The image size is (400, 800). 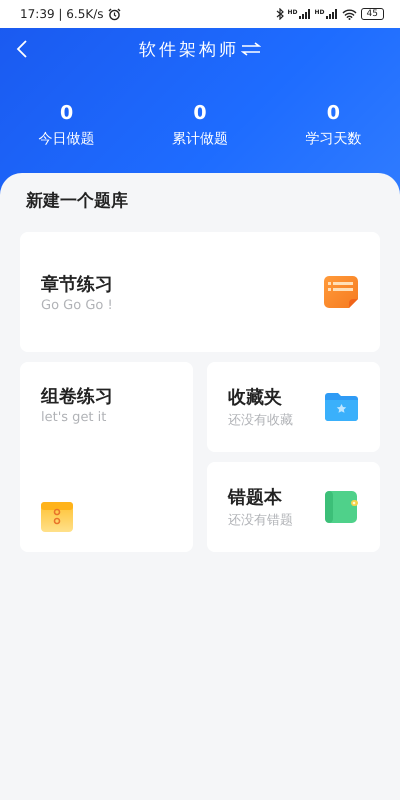 I want to click on stat-label: 今日做题, so click(x=66, y=139).